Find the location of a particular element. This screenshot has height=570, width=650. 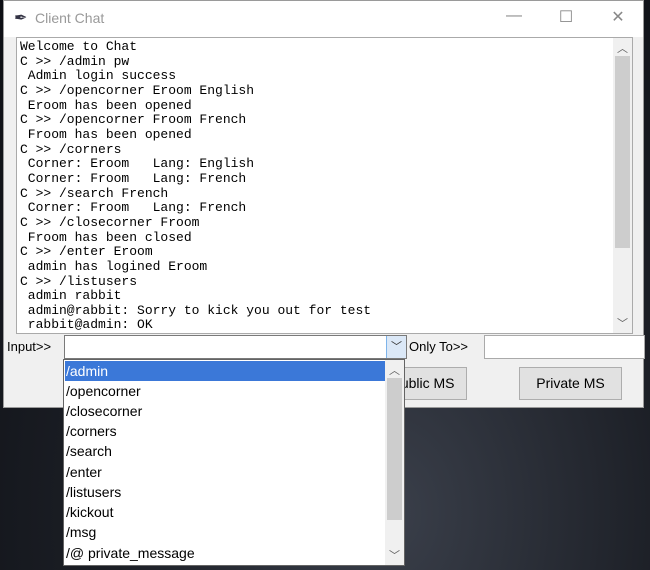

maximize-button: ☐ is located at coordinates (566, 17).